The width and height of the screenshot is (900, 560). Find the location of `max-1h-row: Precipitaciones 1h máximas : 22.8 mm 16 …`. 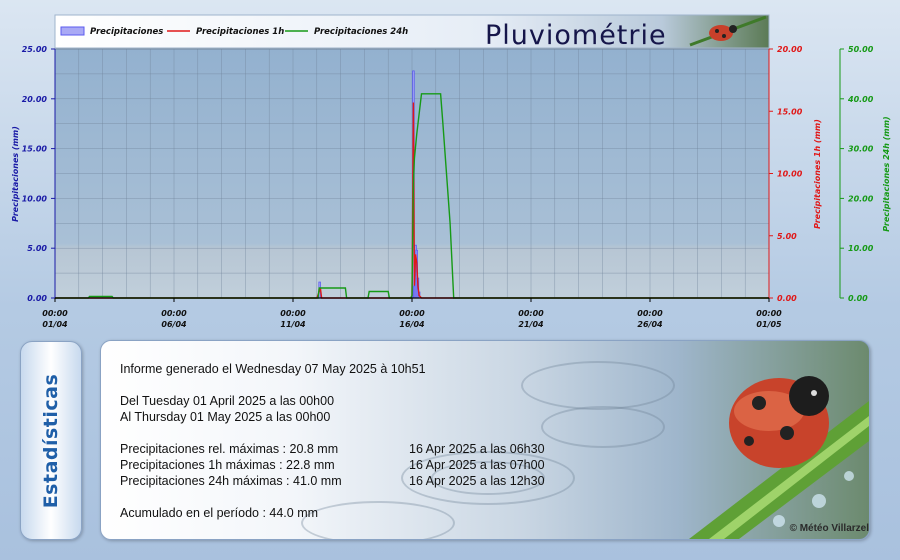

max-1h-row: Precipitaciones 1h máximas : 22.8 mm 16 … is located at coordinates (332, 465).